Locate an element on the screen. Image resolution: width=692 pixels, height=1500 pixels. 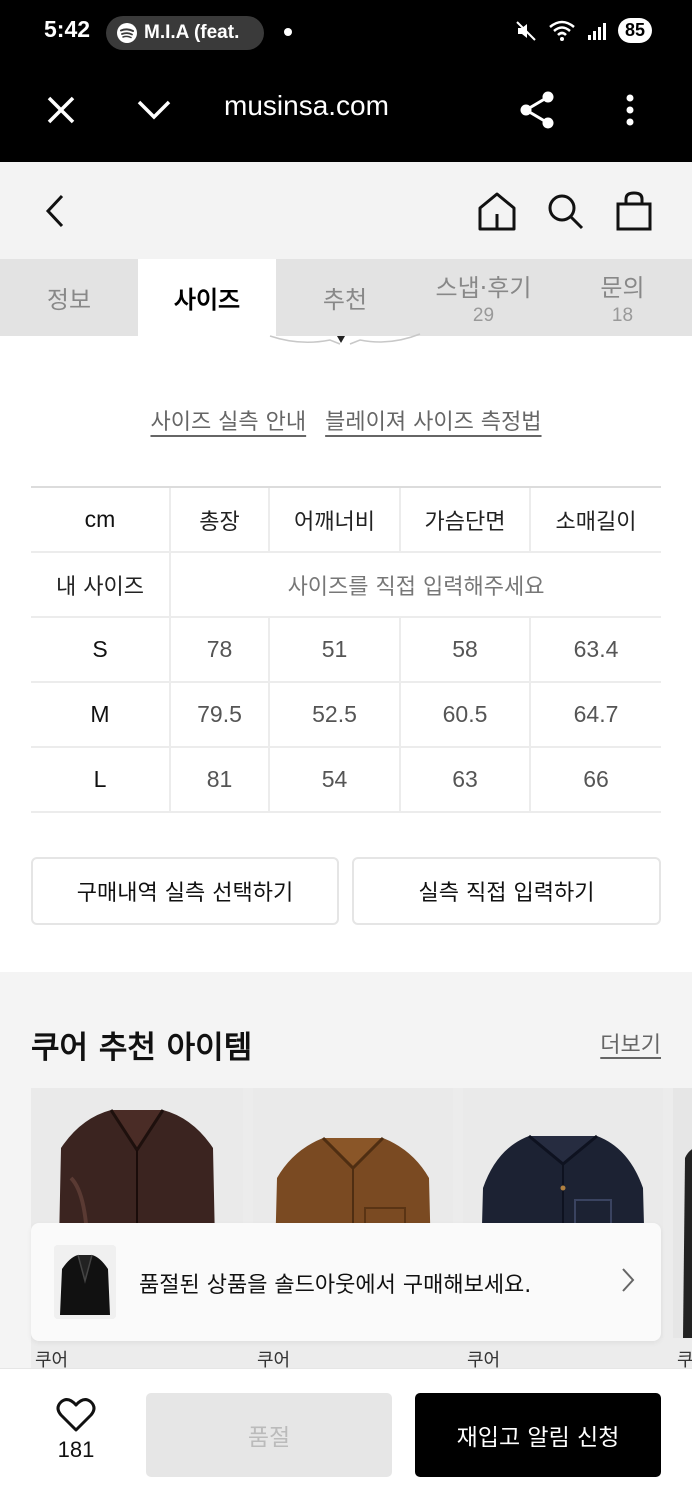
tab-size: 사이즈 is located at coordinates (207, 297).